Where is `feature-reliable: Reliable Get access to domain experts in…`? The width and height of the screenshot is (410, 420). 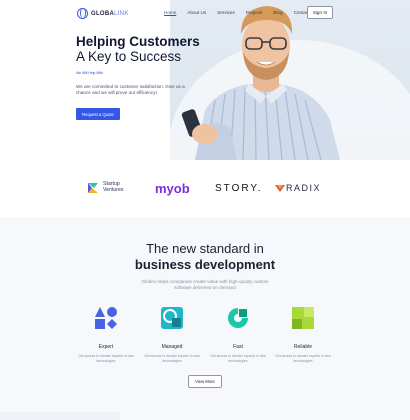
feature-reliable: Reliable Get access to domain experts in… is located at coordinates (303, 335).